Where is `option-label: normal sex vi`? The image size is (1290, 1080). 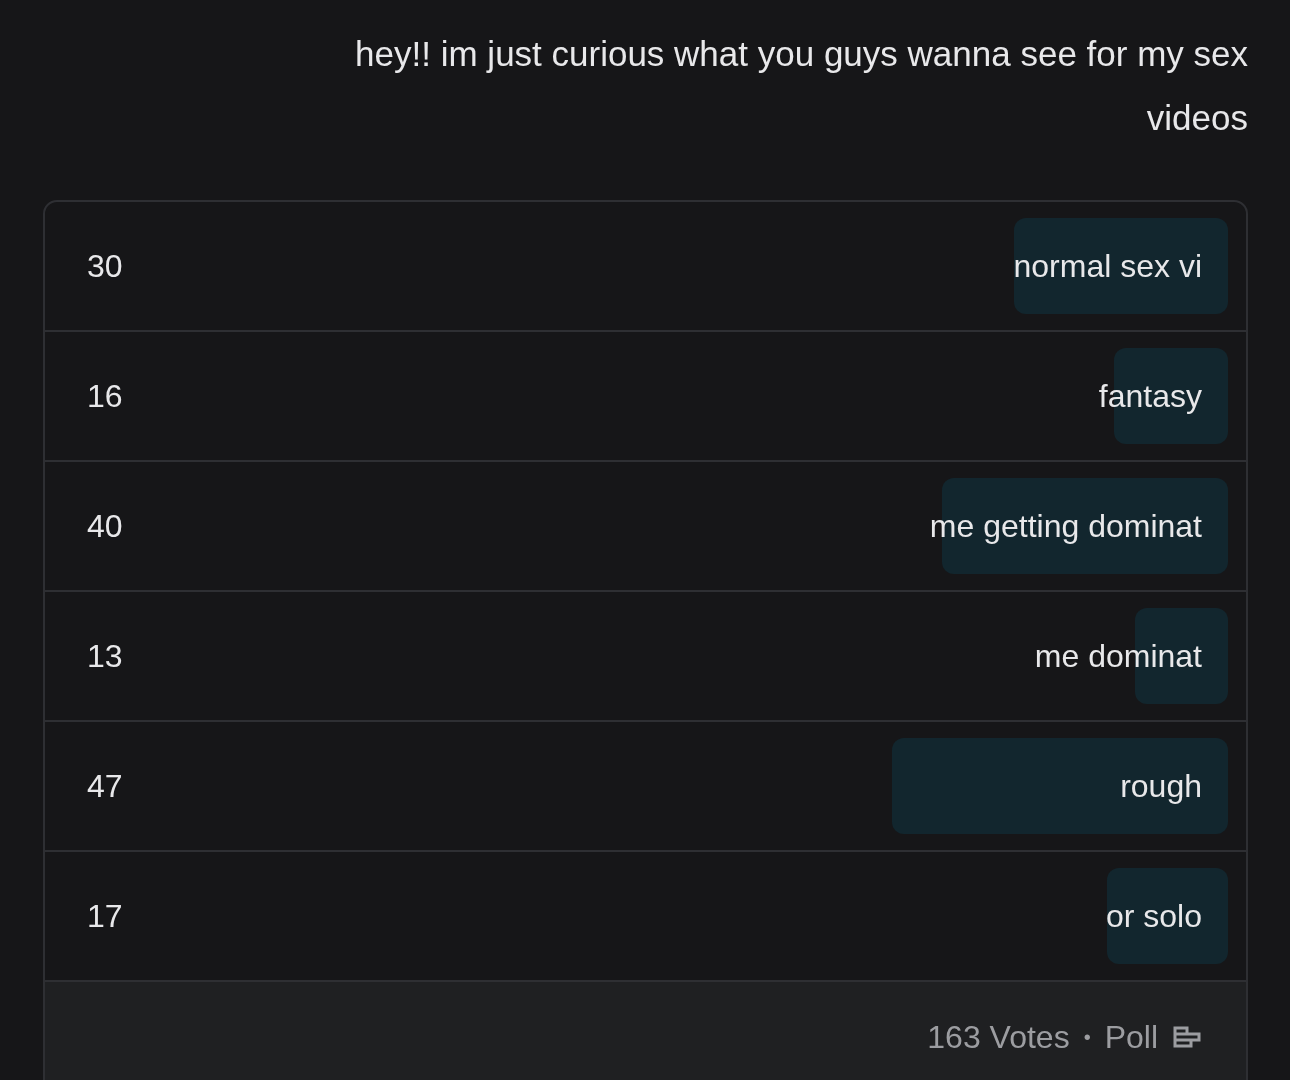 option-label: normal sex vi is located at coordinates (1107, 266).